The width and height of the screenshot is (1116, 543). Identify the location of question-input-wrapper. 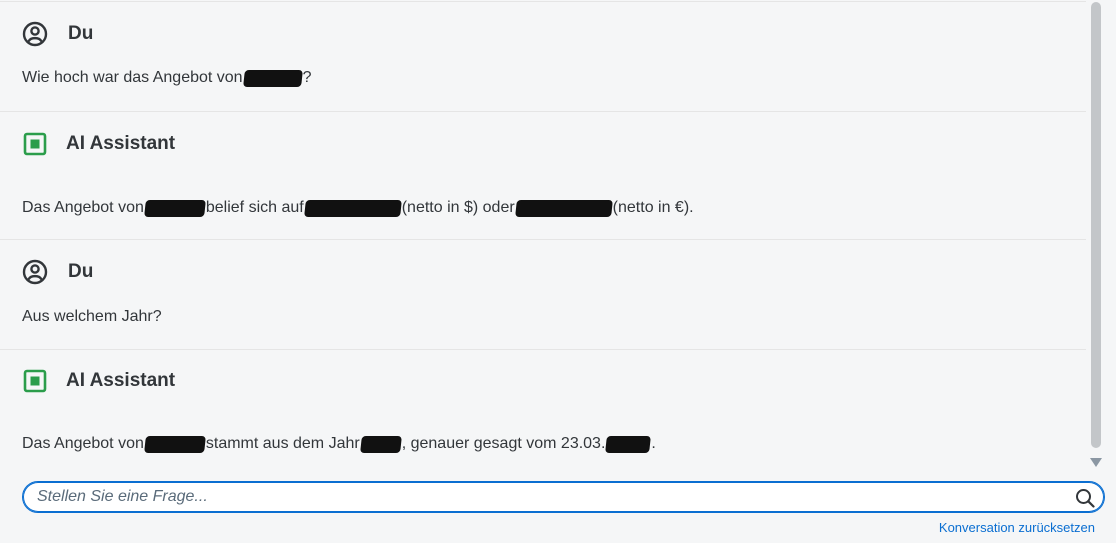
(563, 497).